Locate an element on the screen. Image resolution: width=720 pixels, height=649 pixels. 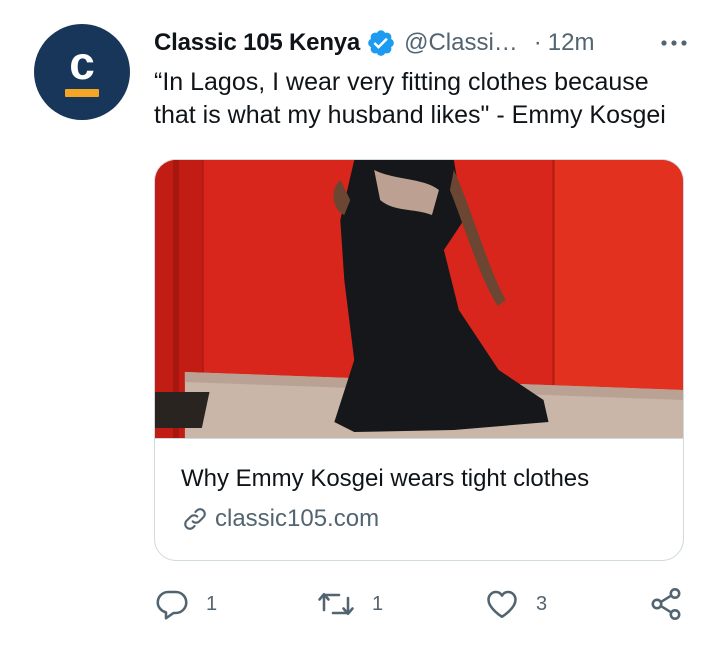
reply-button: 1 is located at coordinates (185, 604).